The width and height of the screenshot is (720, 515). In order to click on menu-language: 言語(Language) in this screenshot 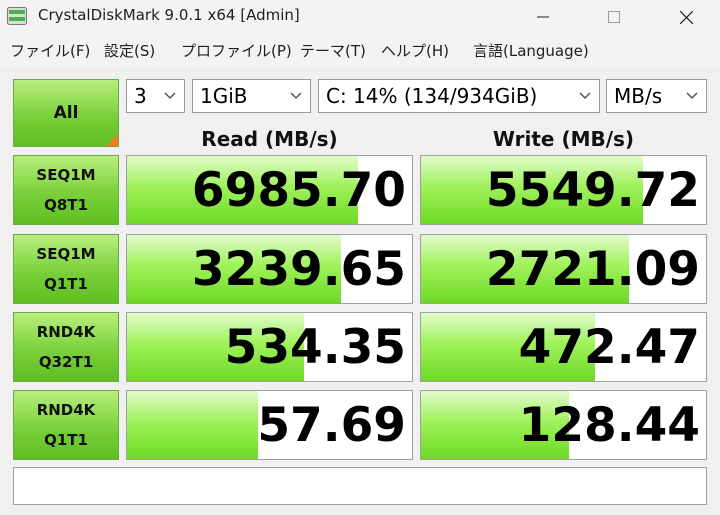, I will do `click(531, 50)`.